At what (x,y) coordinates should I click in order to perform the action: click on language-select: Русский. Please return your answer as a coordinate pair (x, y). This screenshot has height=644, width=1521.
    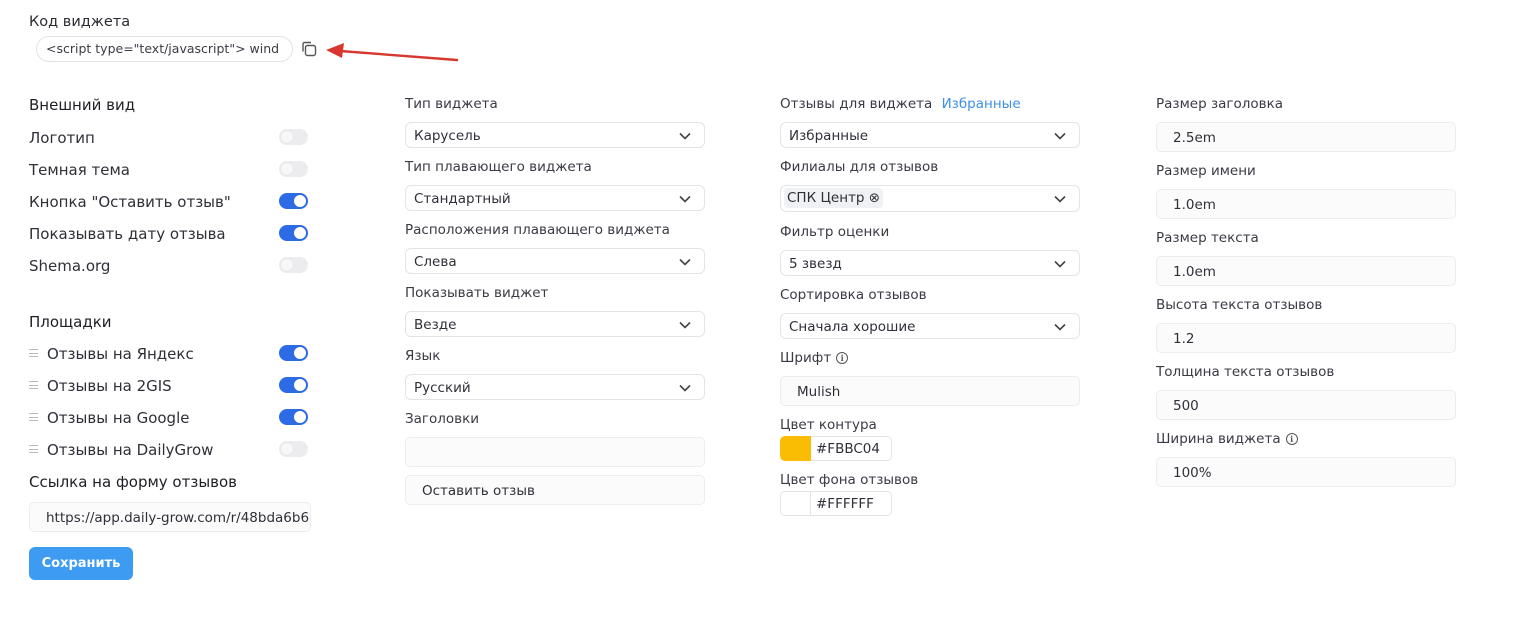
    Looking at the image, I should click on (555, 387).